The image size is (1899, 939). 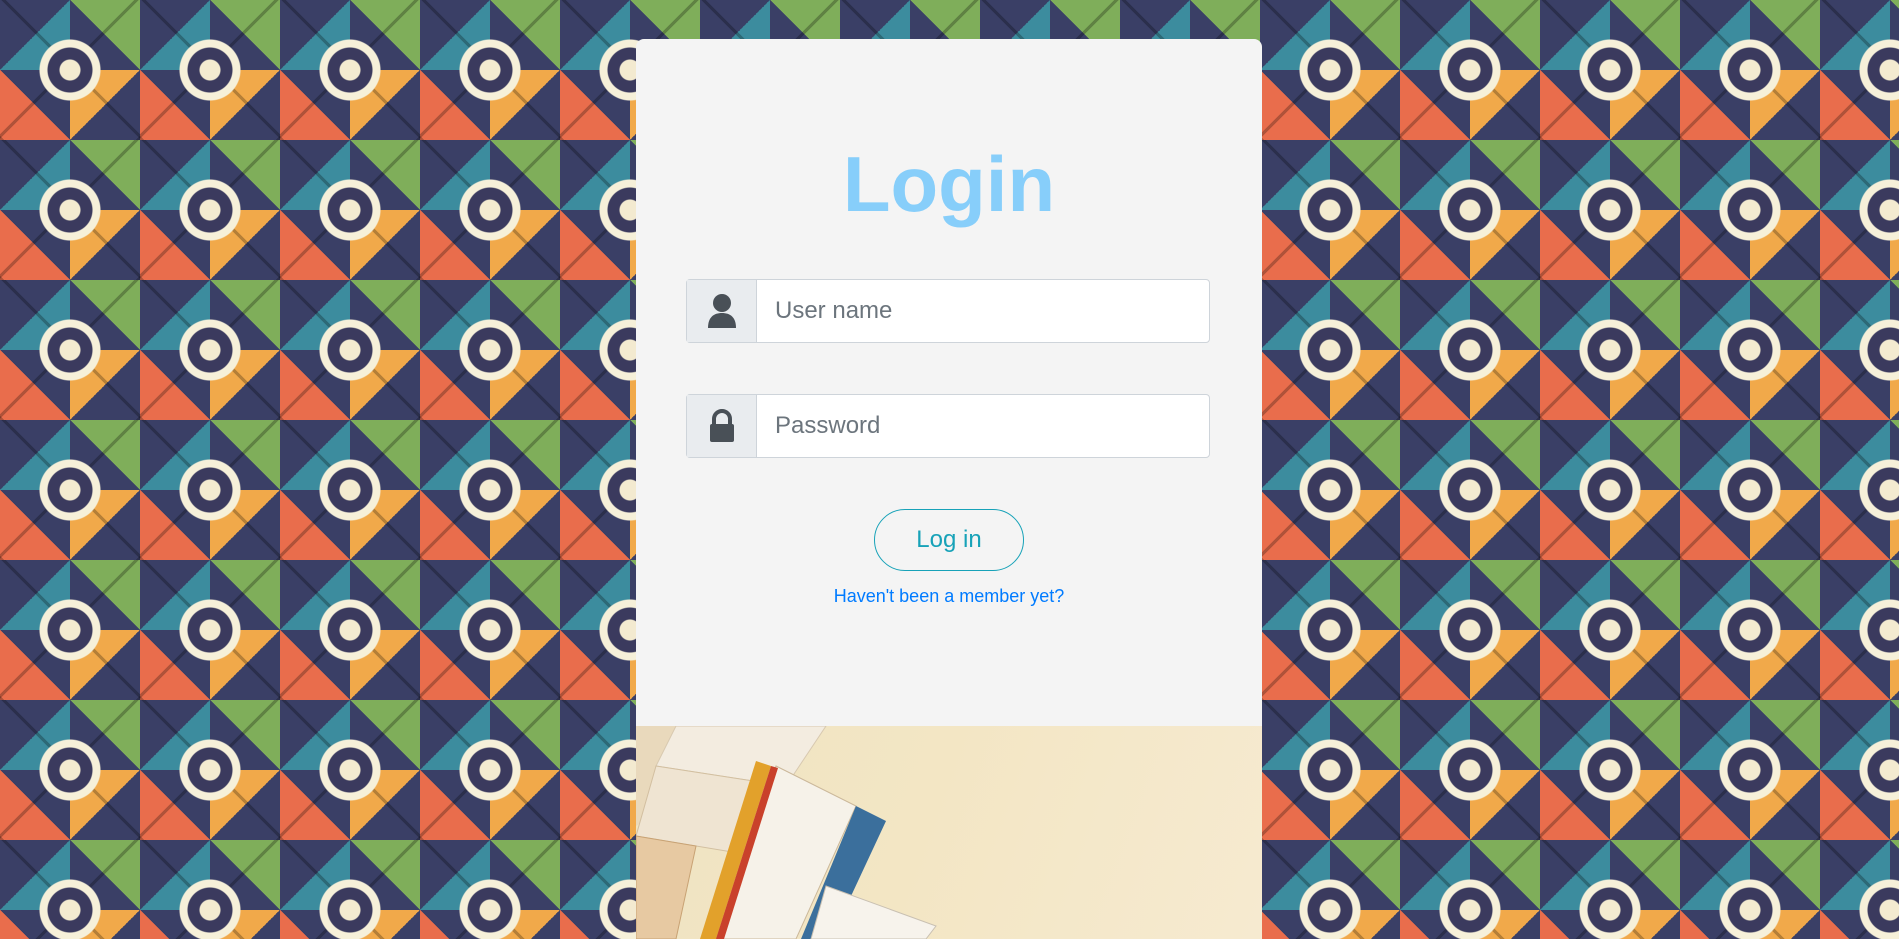 I want to click on page-title: Login, so click(x=949, y=184).